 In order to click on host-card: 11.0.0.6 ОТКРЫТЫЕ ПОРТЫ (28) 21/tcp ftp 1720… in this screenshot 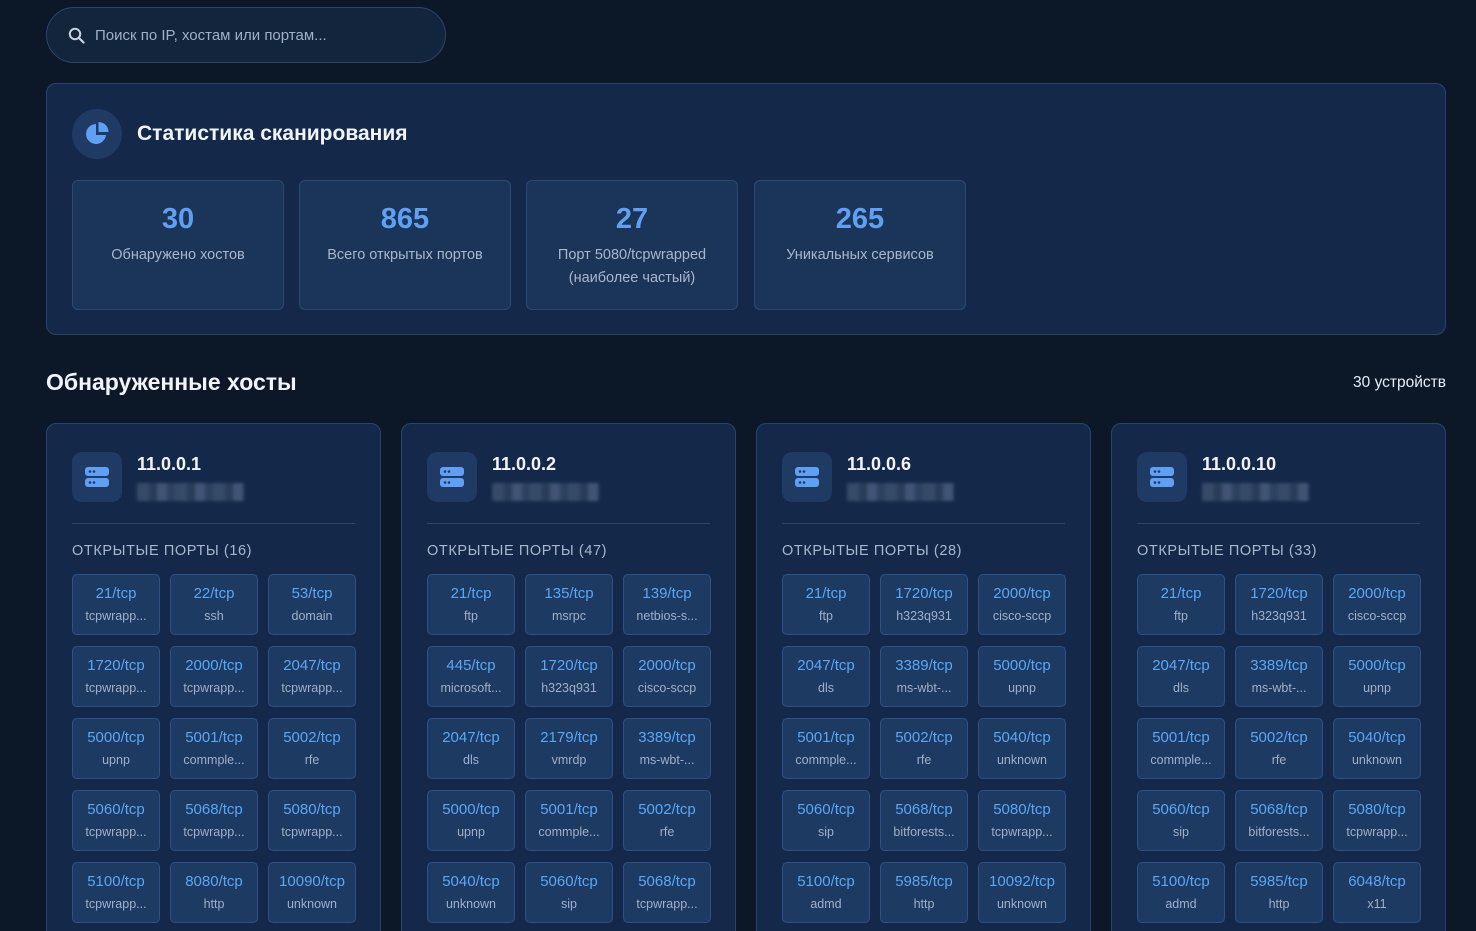, I will do `click(923, 677)`.